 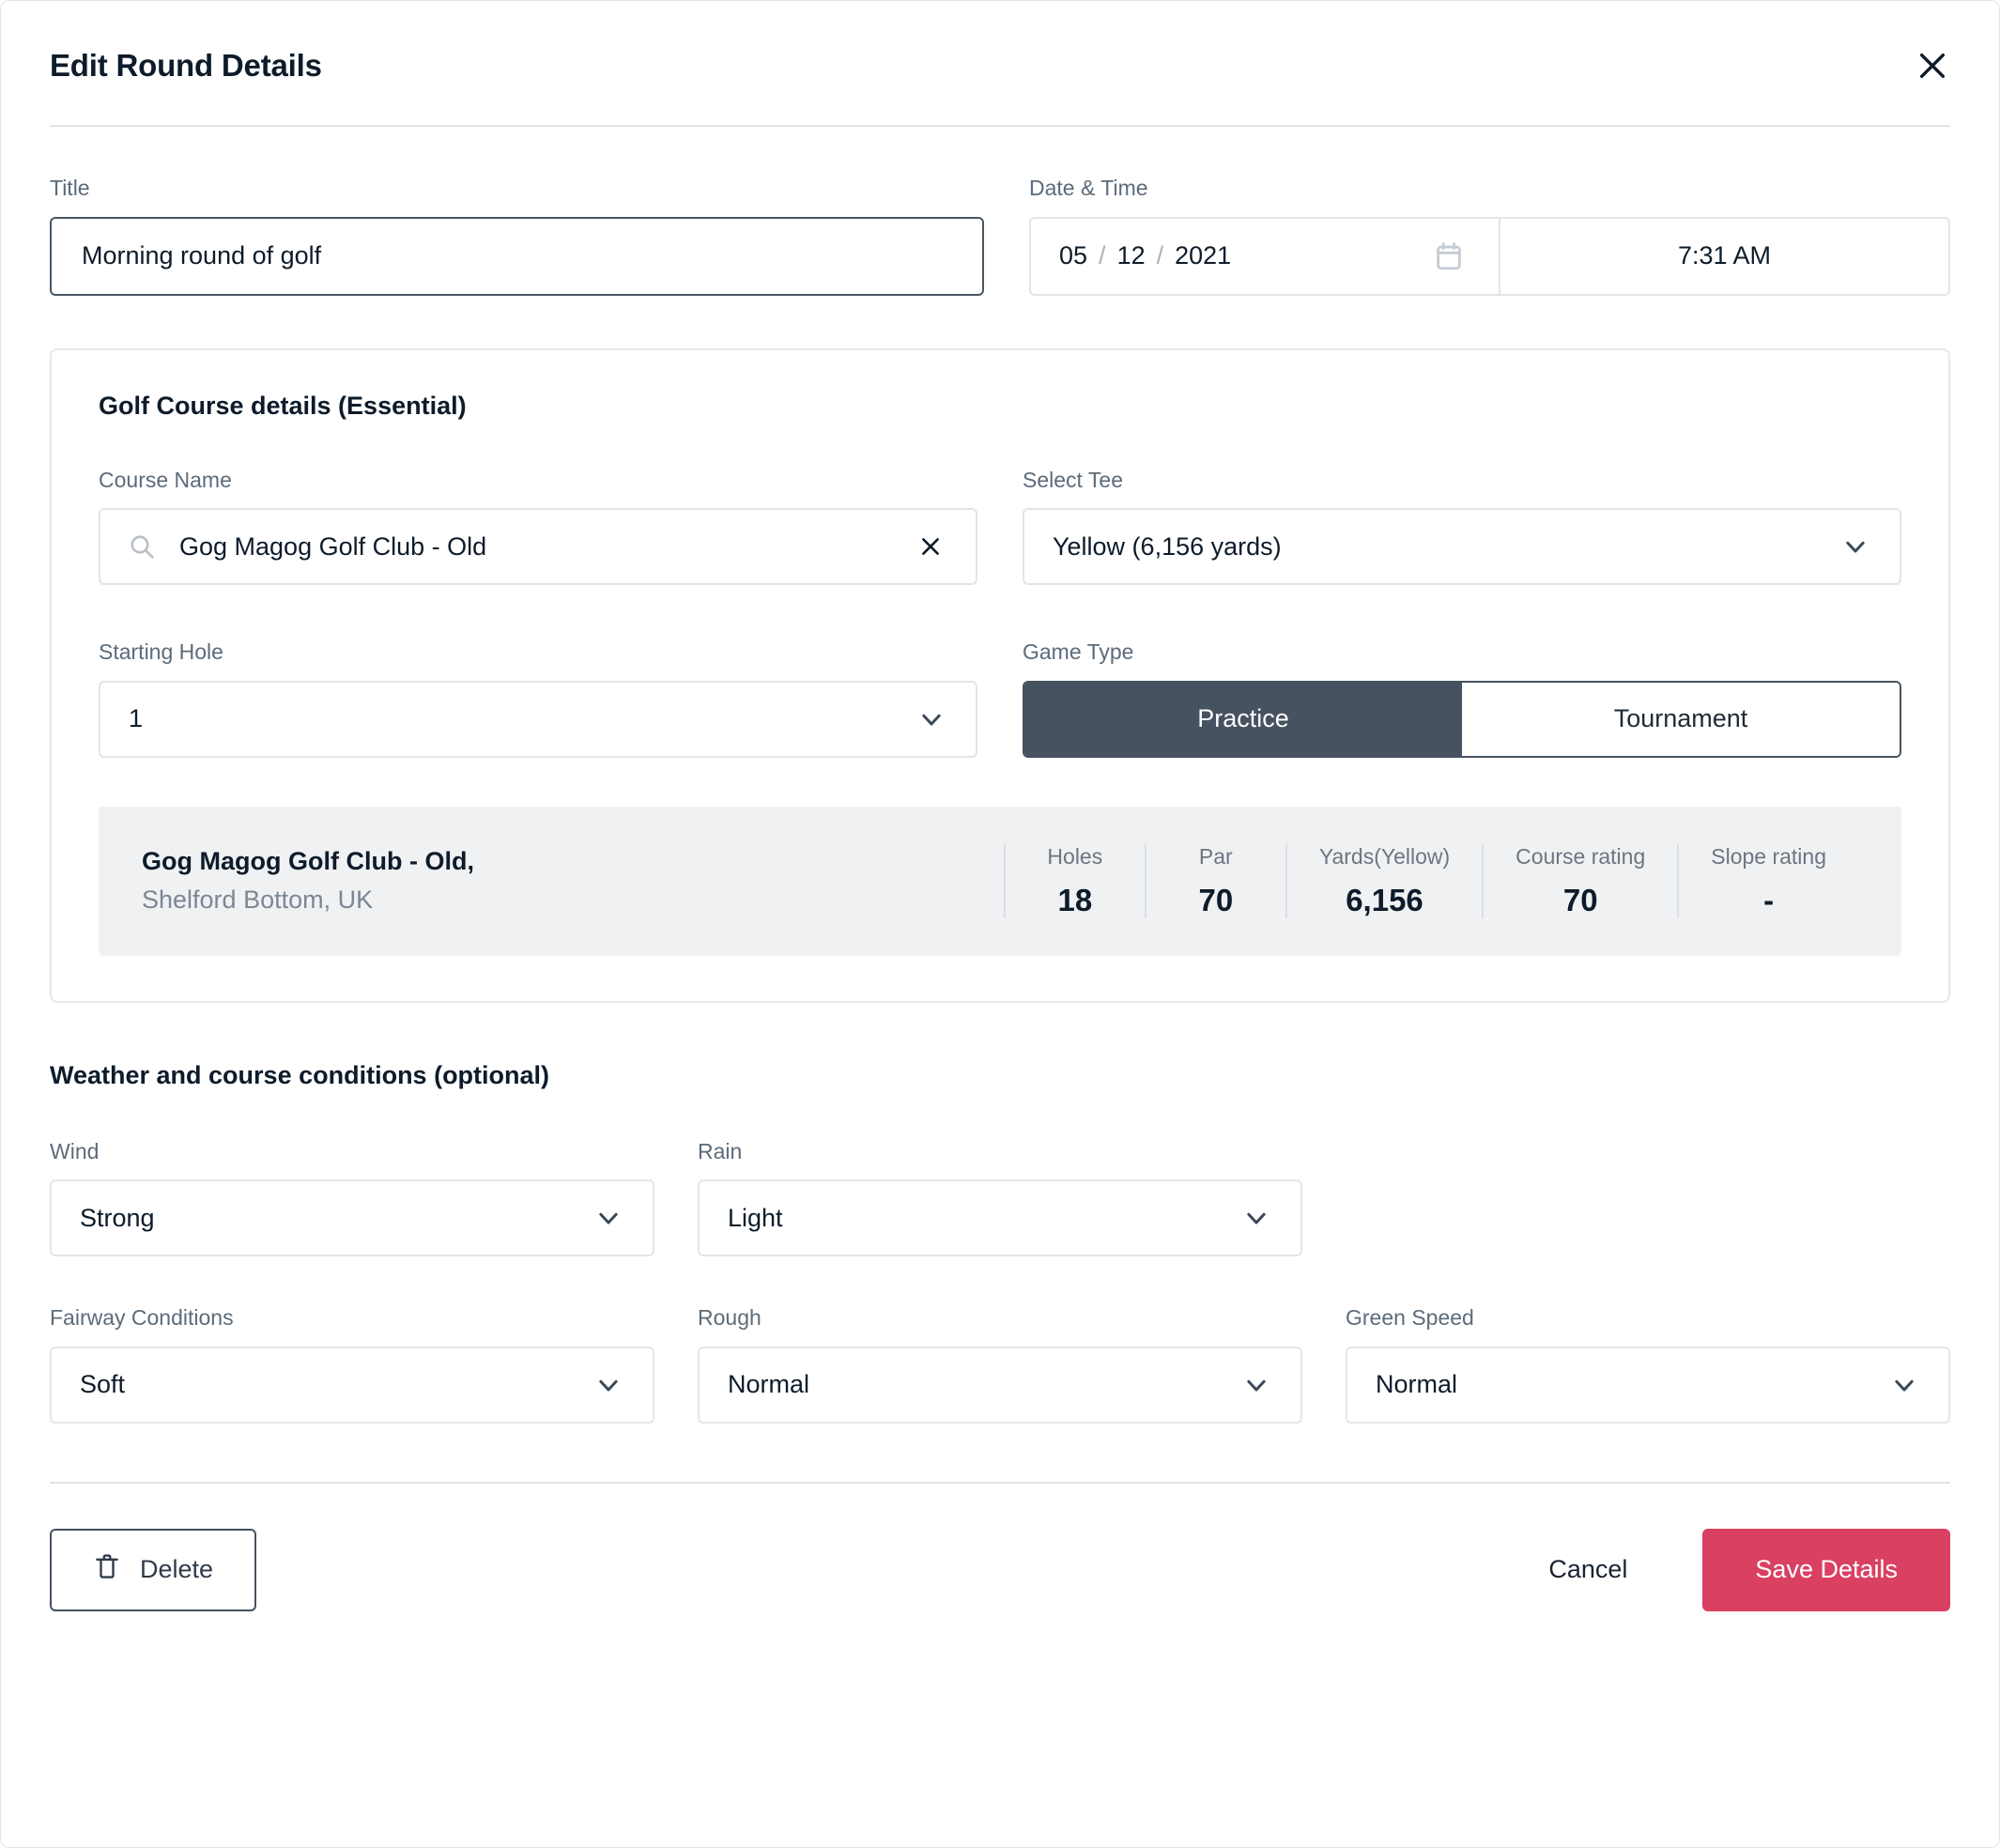 What do you see at coordinates (161, 652) in the screenshot?
I see `starting-hole-label: Starting Hole` at bounding box center [161, 652].